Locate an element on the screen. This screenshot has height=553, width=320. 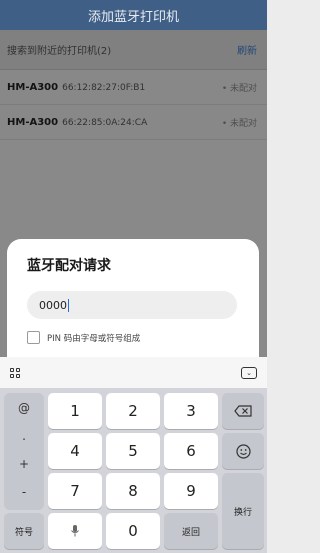
pin-value: 0000 is located at coordinates (53, 305).